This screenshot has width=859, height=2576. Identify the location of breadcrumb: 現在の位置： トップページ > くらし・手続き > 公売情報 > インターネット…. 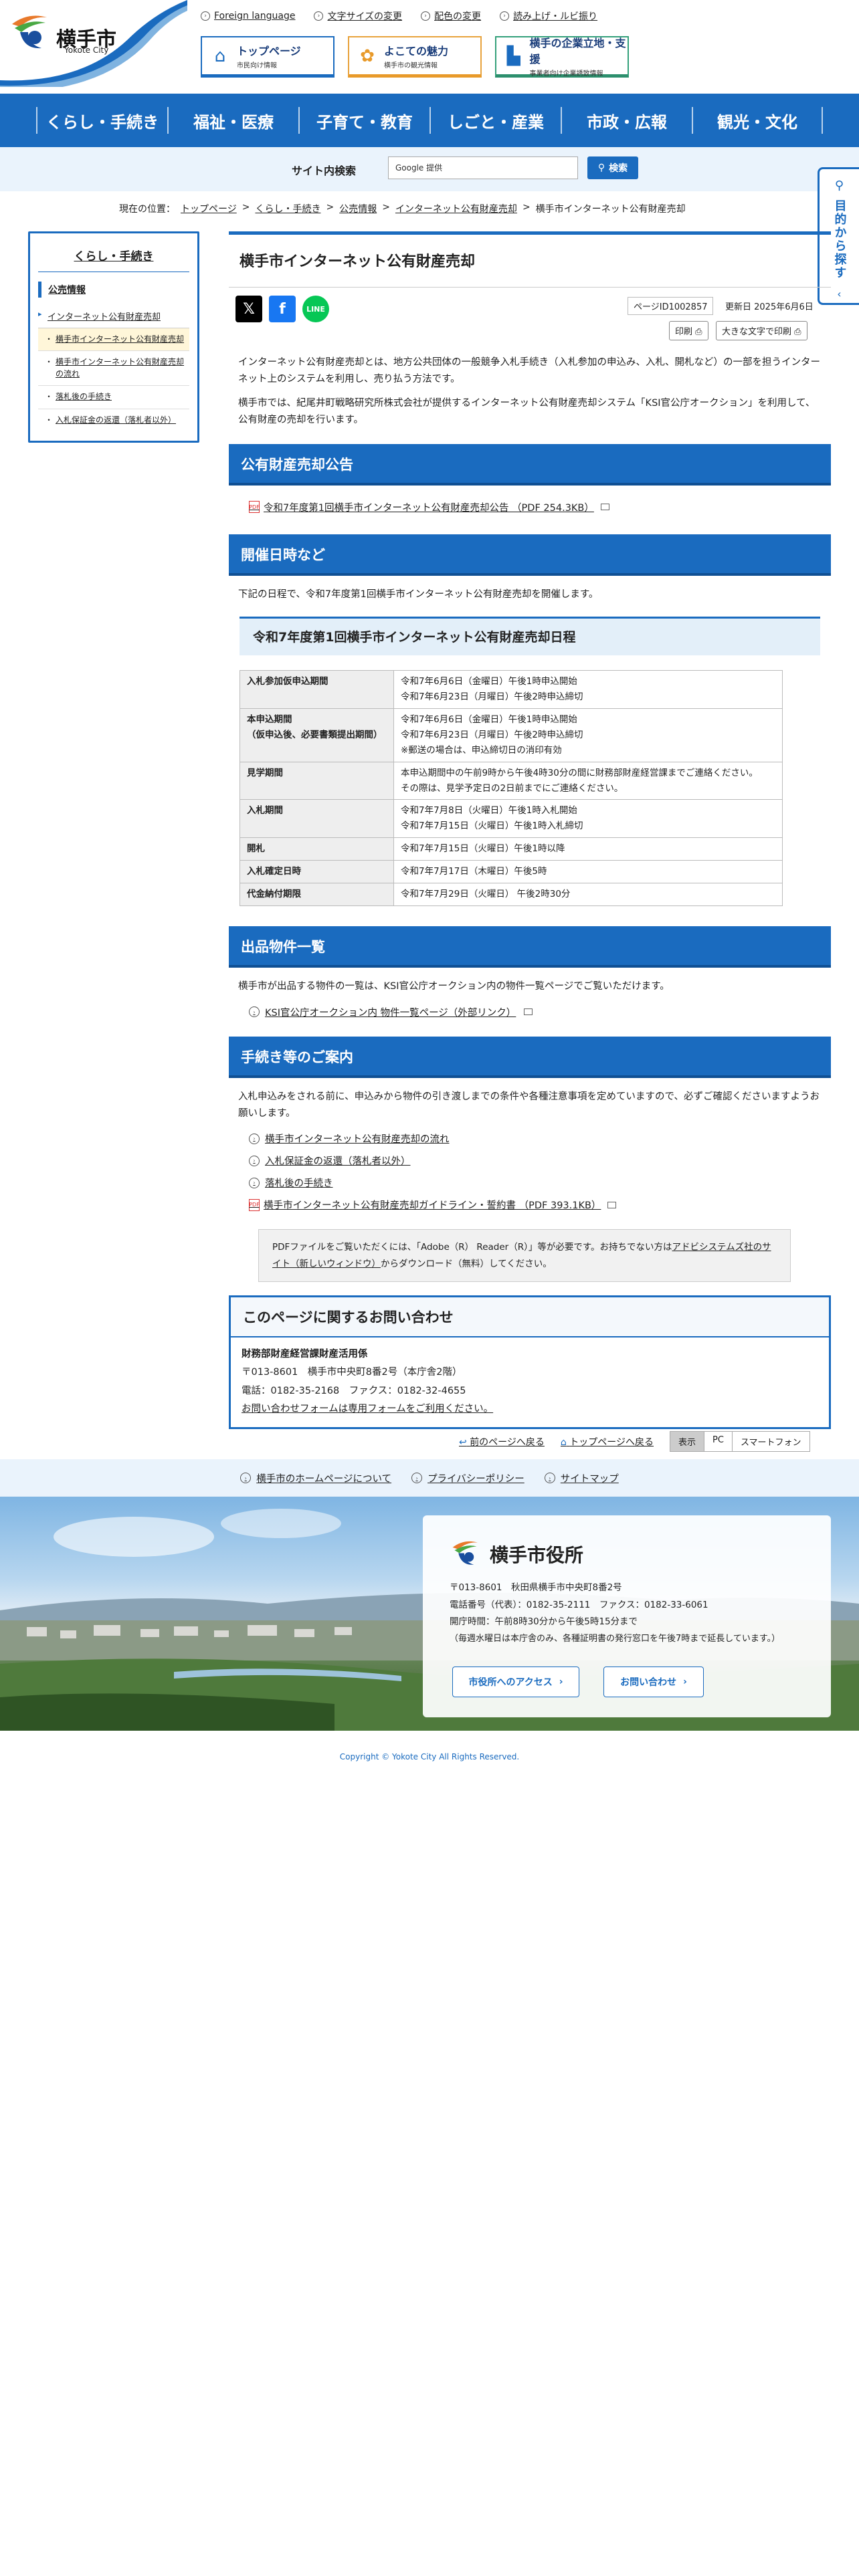
(402, 208).